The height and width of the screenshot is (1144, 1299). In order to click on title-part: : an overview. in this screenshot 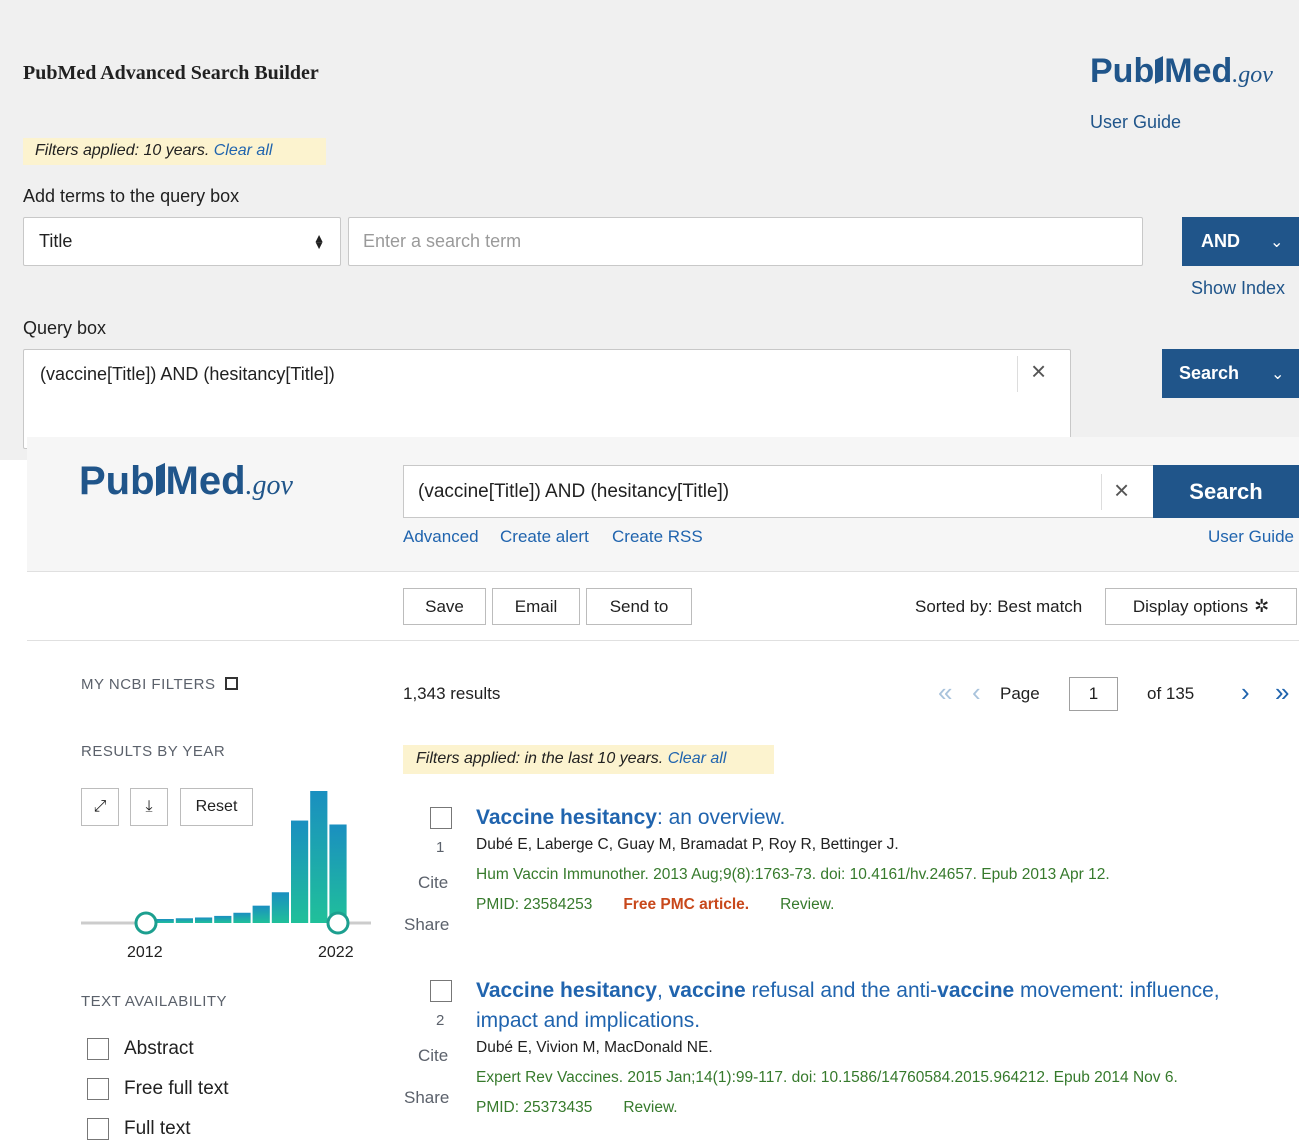, I will do `click(721, 817)`.